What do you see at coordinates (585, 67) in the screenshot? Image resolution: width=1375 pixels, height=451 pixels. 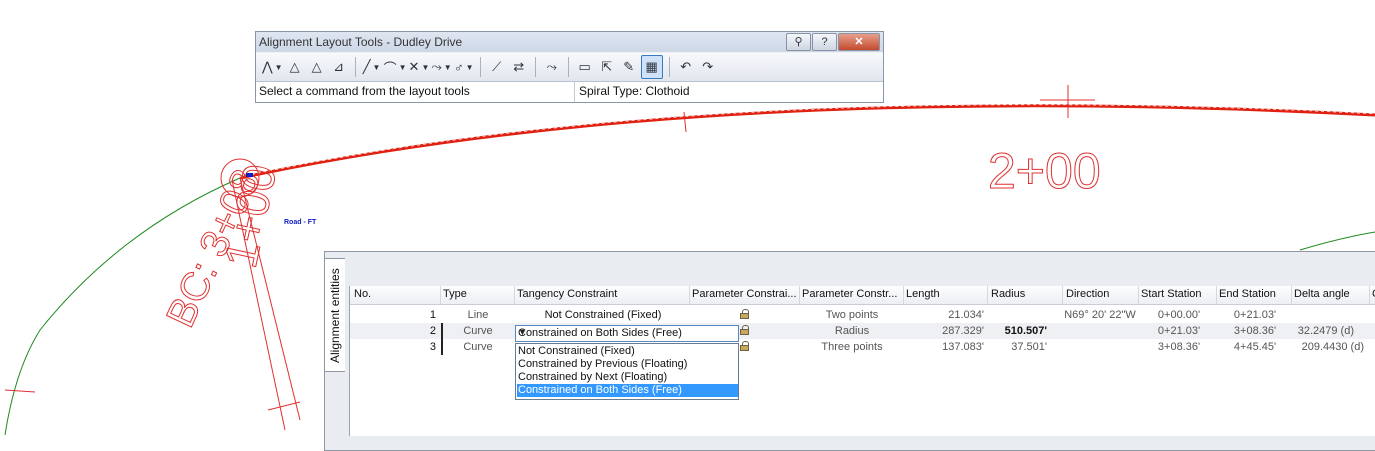 I see `edit-best-fit-icon: ▭` at bounding box center [585, 67].